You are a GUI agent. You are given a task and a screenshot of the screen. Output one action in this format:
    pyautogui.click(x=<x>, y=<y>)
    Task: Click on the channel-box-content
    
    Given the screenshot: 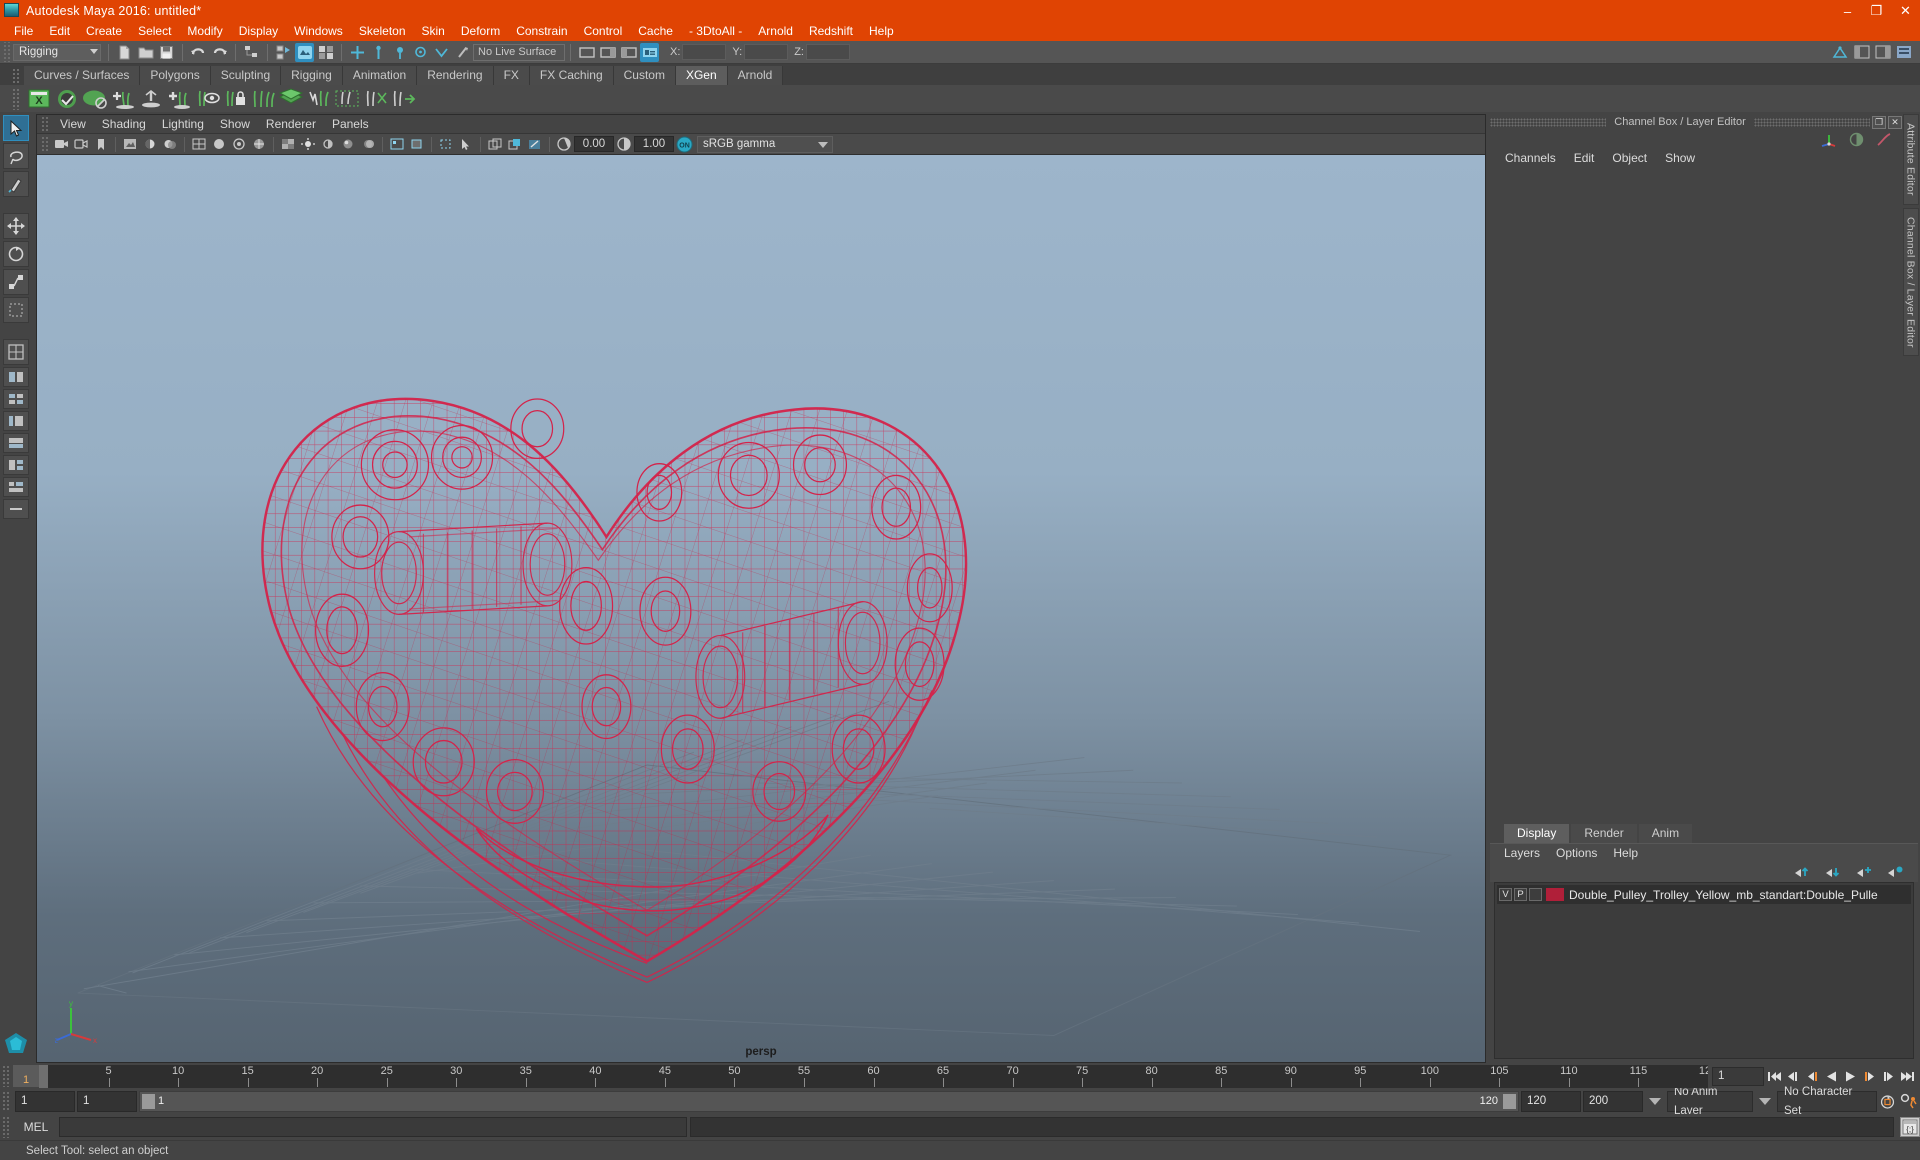 What is the action you would take?
    pyautogui.click(x=1696, y=494)
    